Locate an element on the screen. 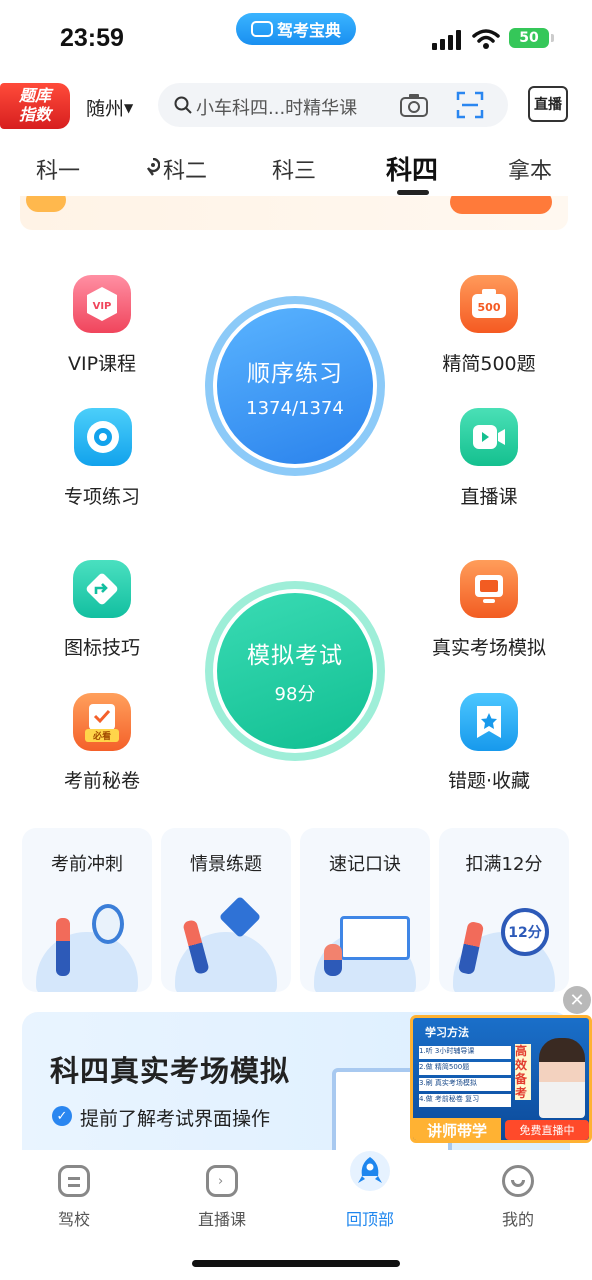 This screenshot has width=592, height=1280. nav-back-to-top-label: 回顶部 is located at coordinates (369, 1219).